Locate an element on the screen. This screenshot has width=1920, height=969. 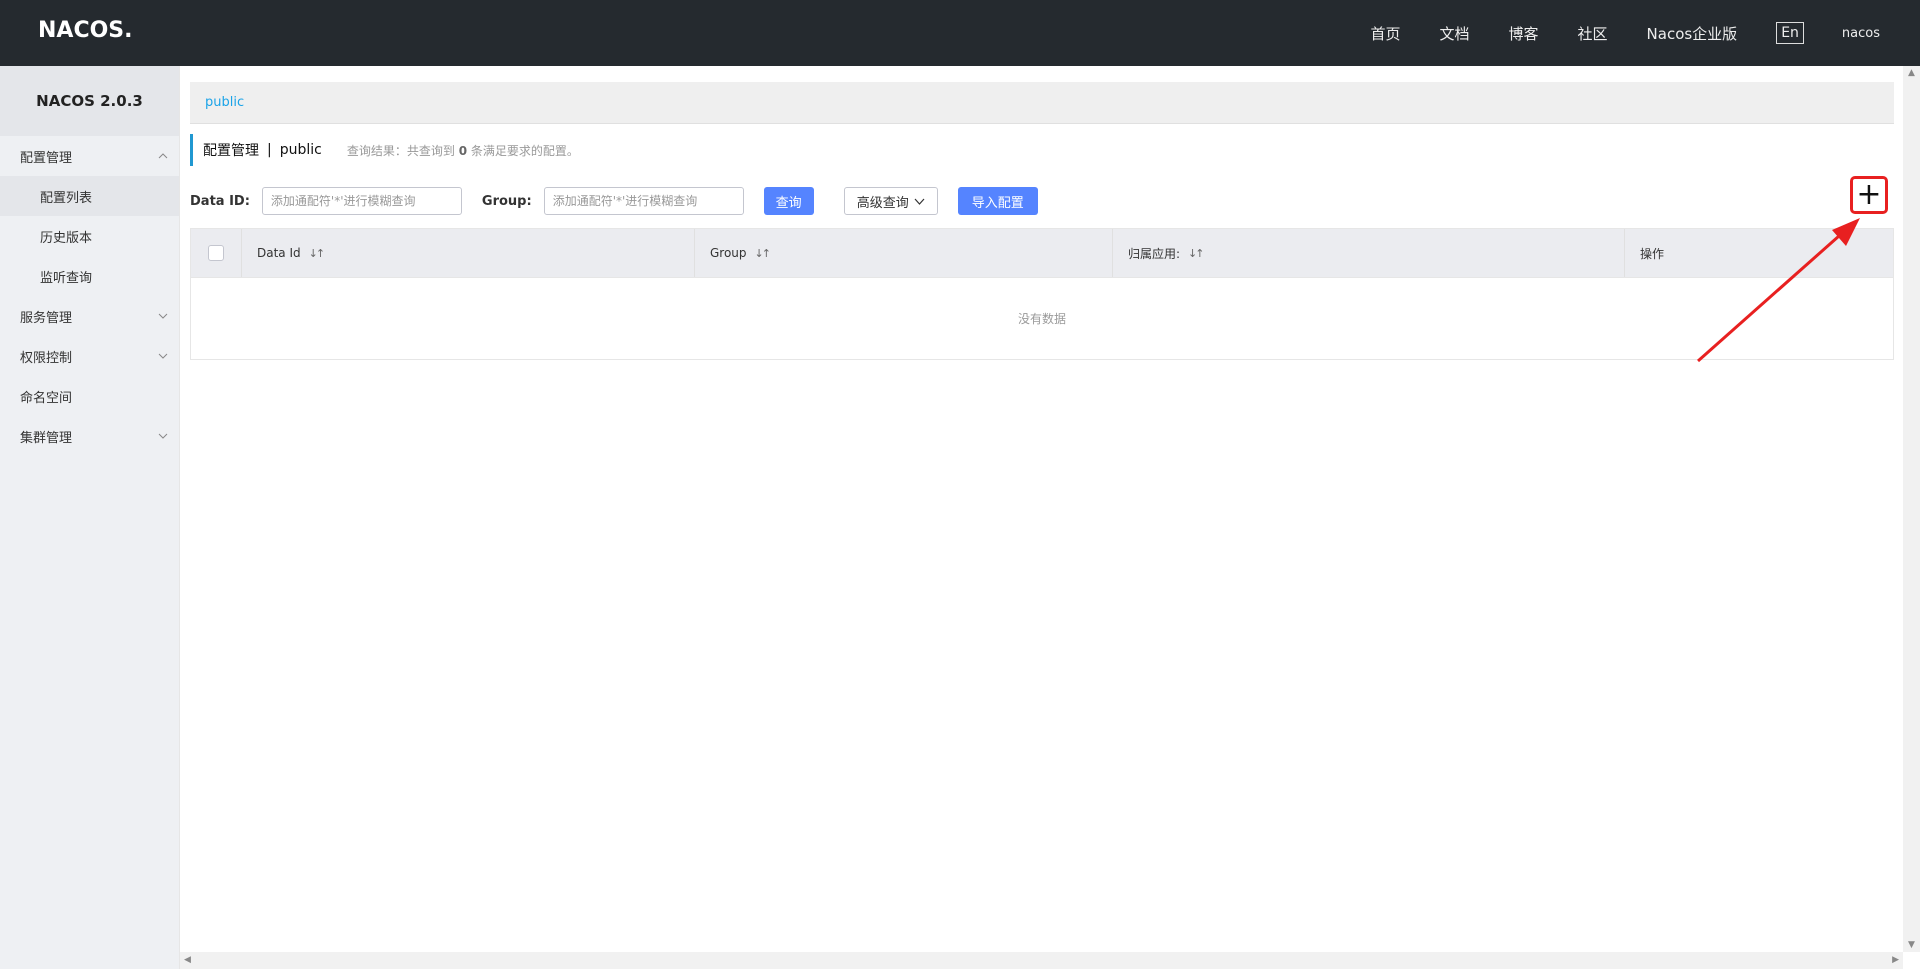
search-bar: Data ID: Group: 查询 高级查询 导入配置 + is located at coordinates (1042, 196).